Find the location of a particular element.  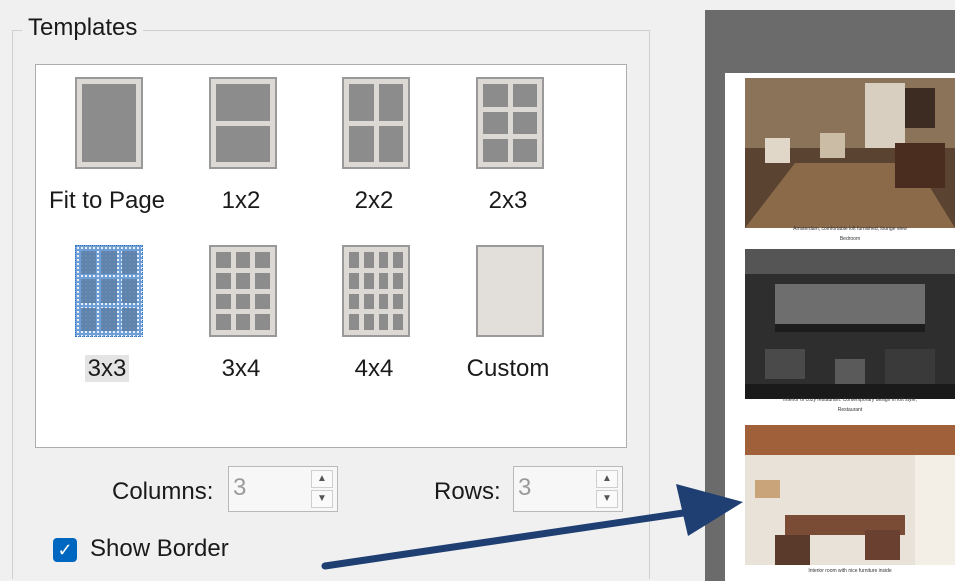

interior-room-photo is located at coordinates (850, 495).